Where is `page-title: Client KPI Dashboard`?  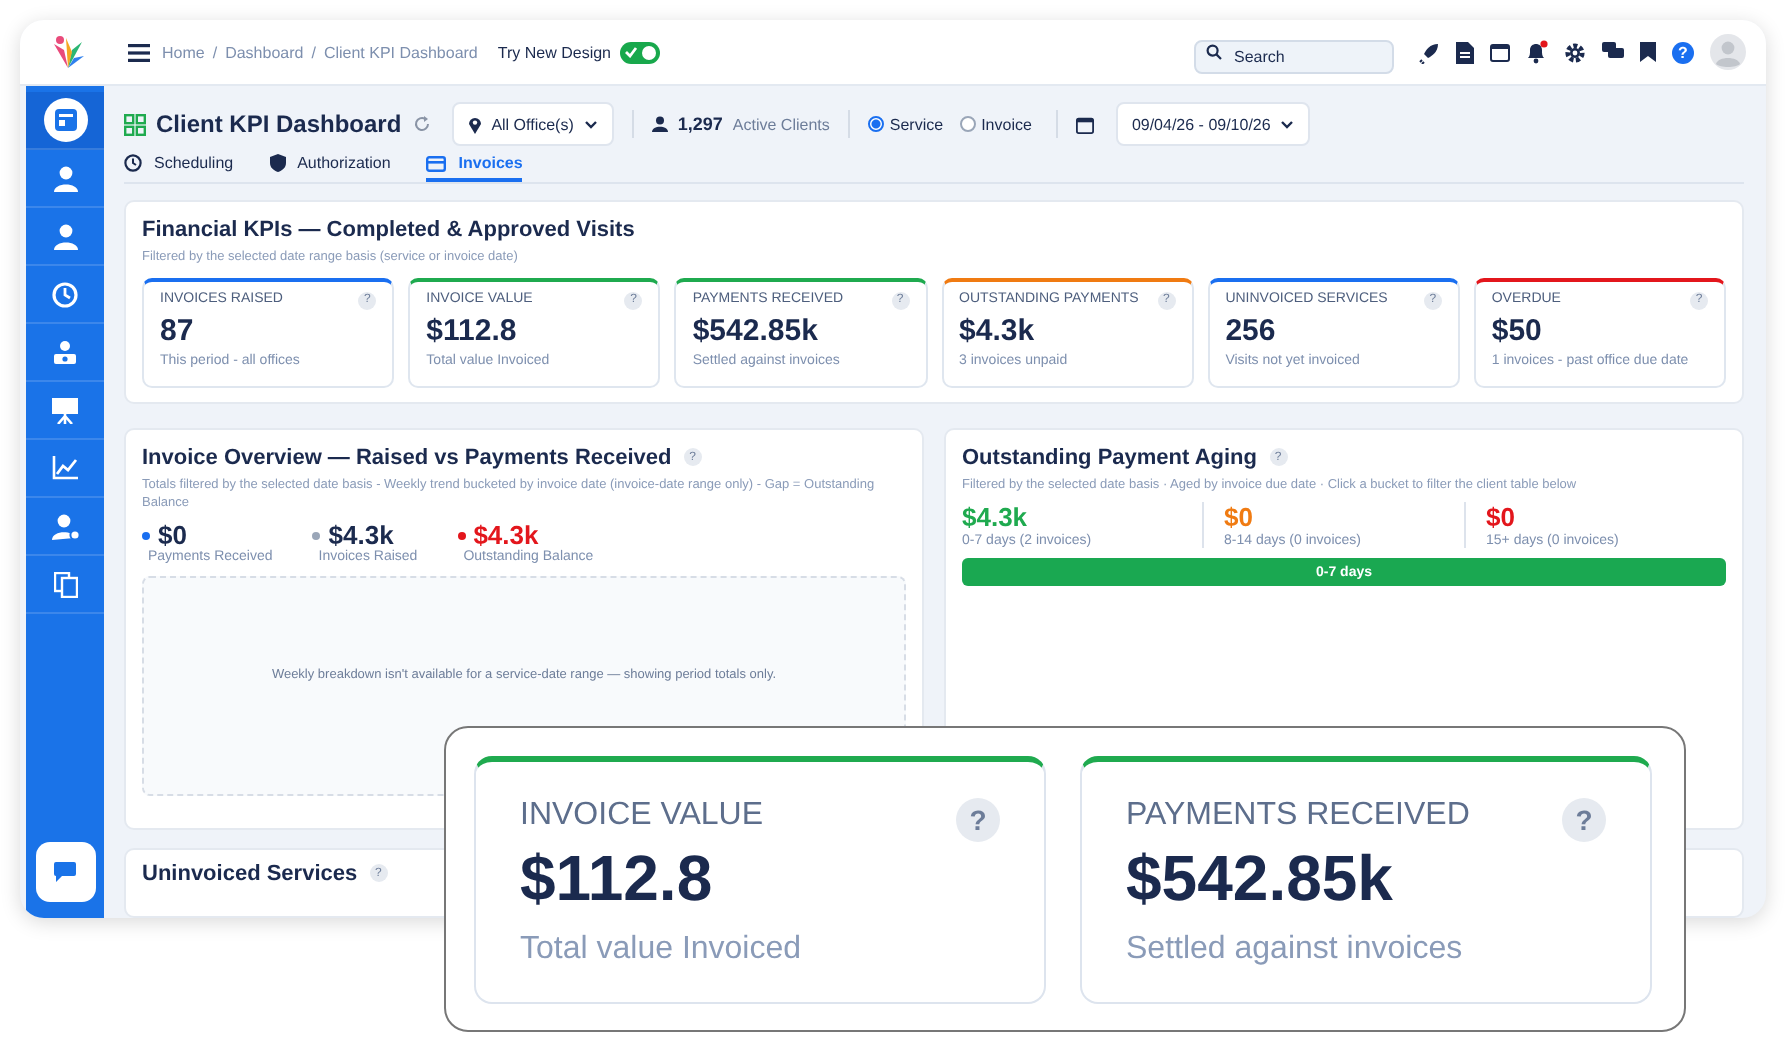
page-title: Client KPI Dashboard is located at coordinates (279, 124).